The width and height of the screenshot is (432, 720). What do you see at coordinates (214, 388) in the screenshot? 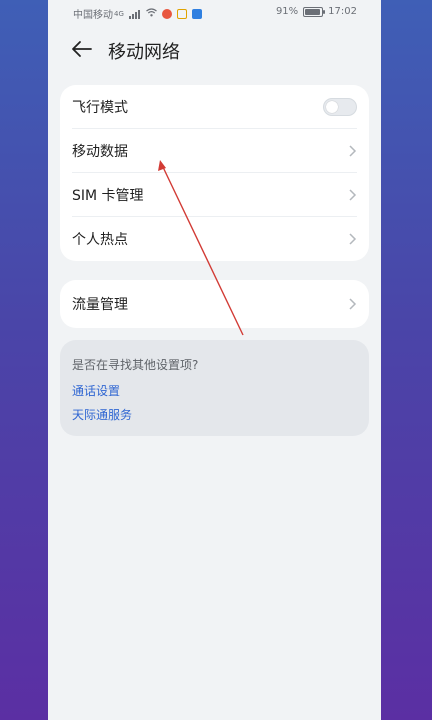
I see `suggestions-panel: 是否在寻找其他设置项? 通话设置 天际通服务` at bounding box center [214, 388].